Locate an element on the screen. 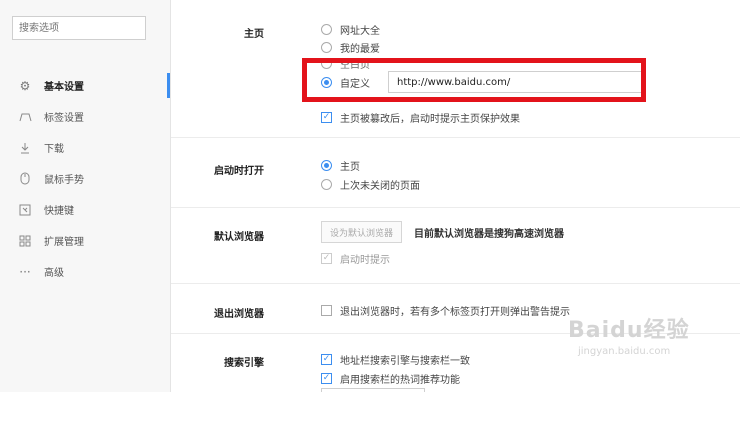  homepage-option-nav: 网址大全 is located at coordinates (350, 29).